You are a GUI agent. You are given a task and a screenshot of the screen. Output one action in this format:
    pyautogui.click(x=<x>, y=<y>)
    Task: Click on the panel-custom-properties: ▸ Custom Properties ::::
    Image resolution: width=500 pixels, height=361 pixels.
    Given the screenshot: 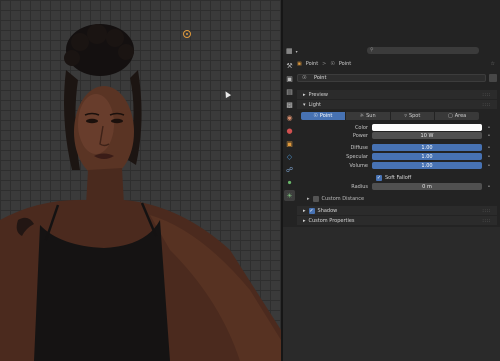 What is the action you would take?
    pyautogui.click(x=397, y=220)
    